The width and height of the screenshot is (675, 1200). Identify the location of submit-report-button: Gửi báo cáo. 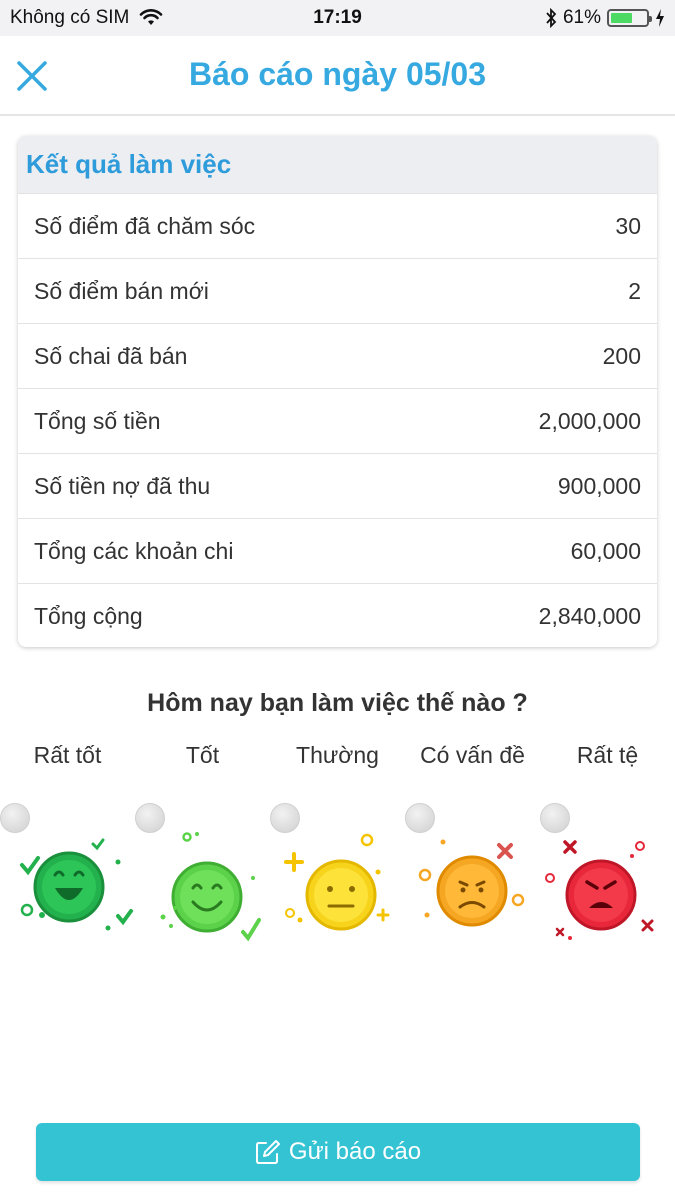
(338, 1152).